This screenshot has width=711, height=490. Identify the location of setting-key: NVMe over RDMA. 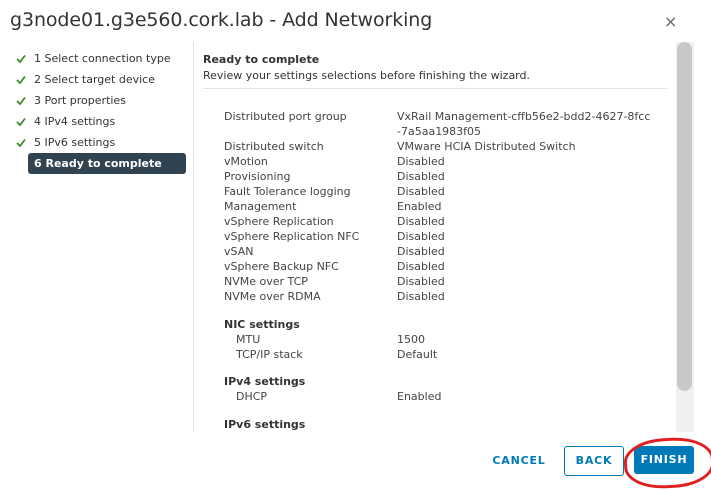
(272, 296).